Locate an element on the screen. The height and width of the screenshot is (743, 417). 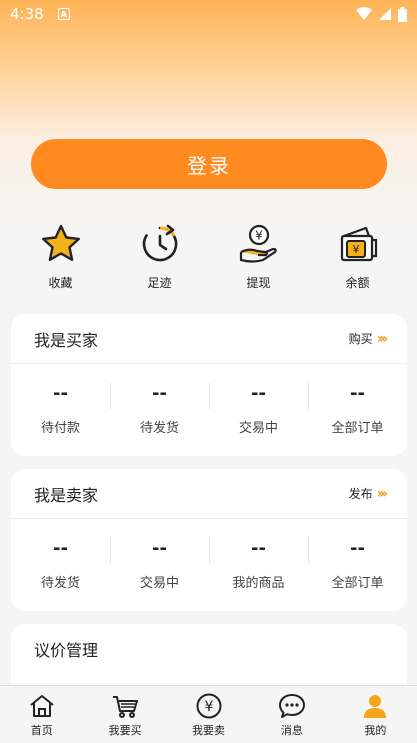
negotiation-card: 议价管理 is located at coordinates (209, 659).